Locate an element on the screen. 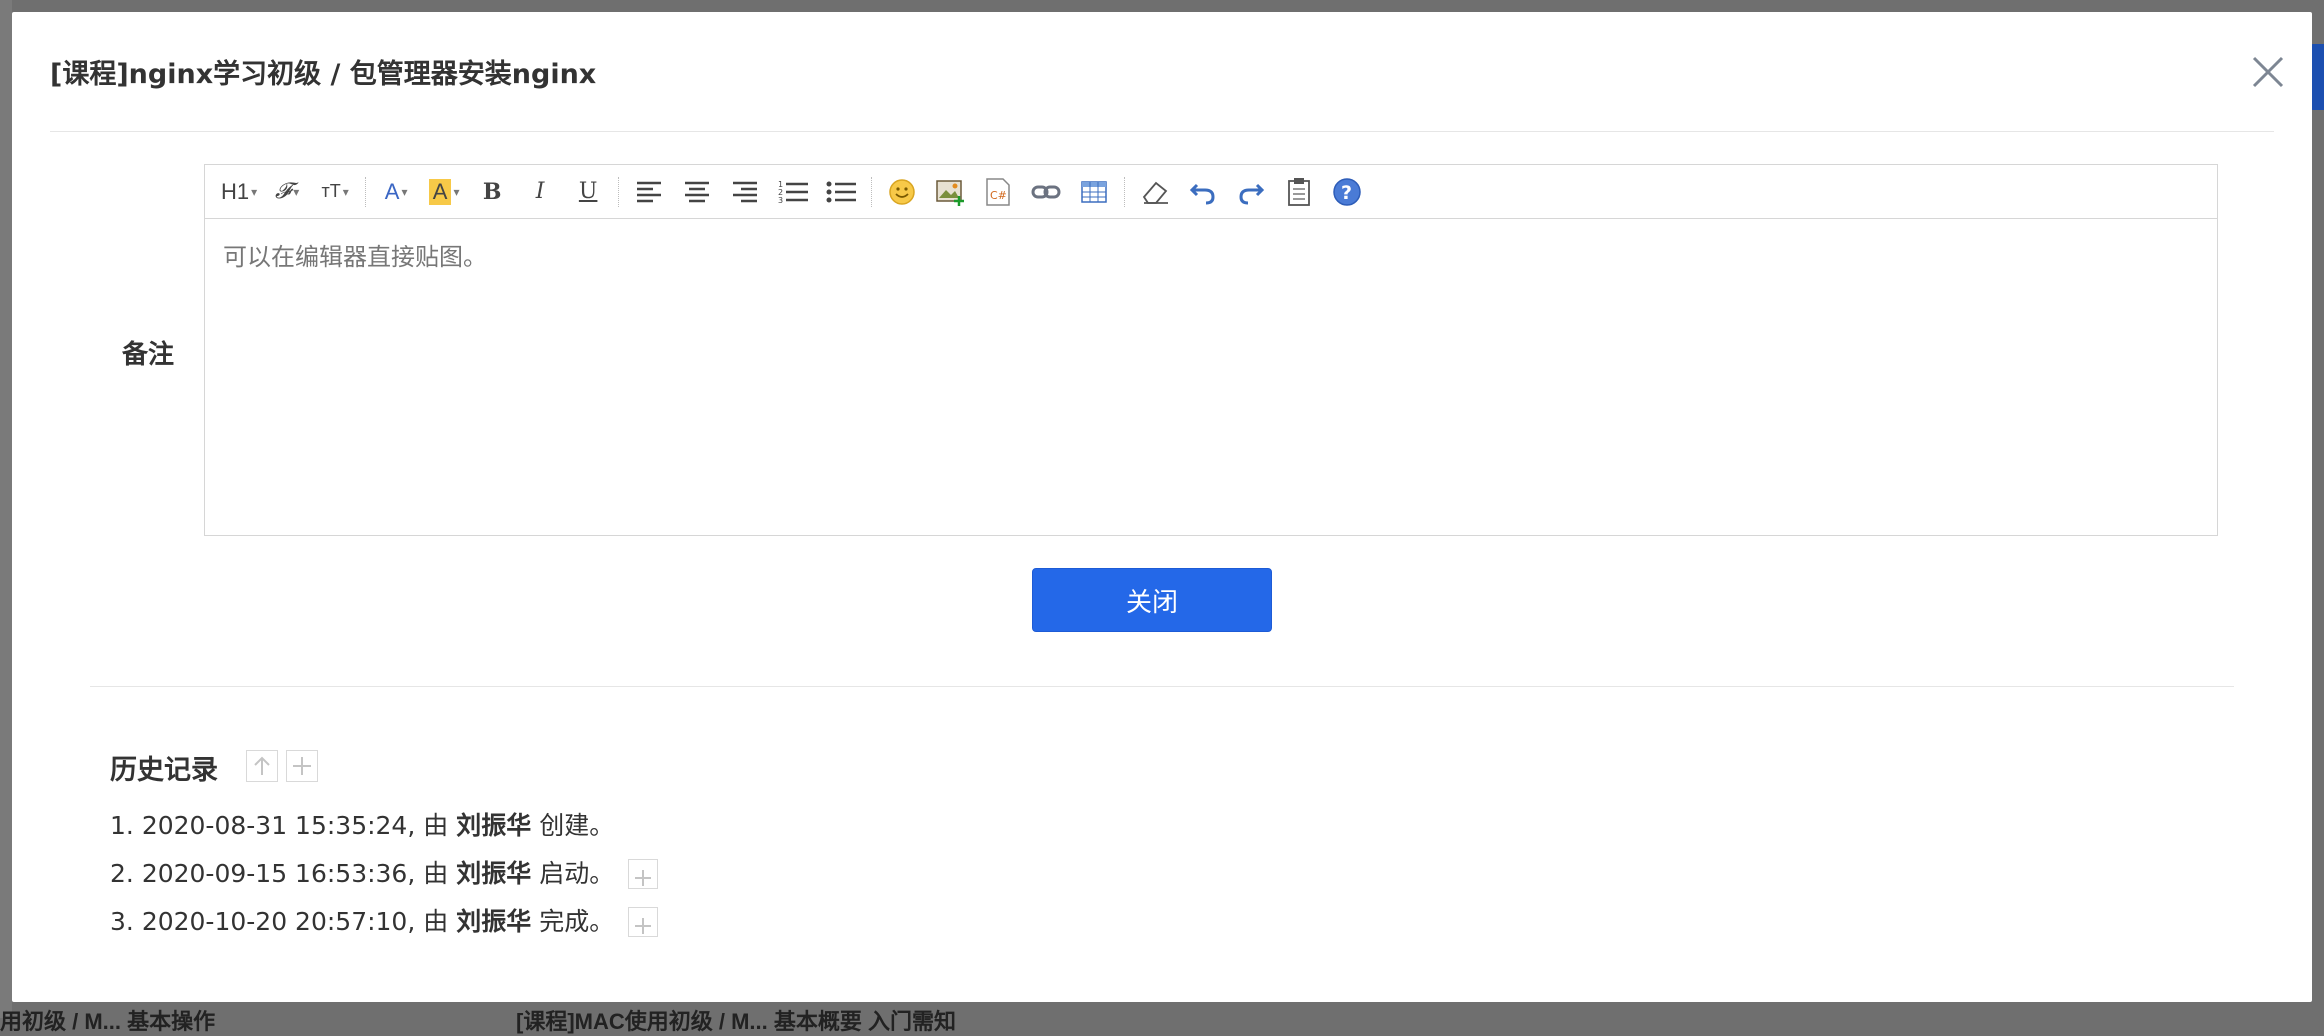  close-icon is located at coordinates (2268, 72).